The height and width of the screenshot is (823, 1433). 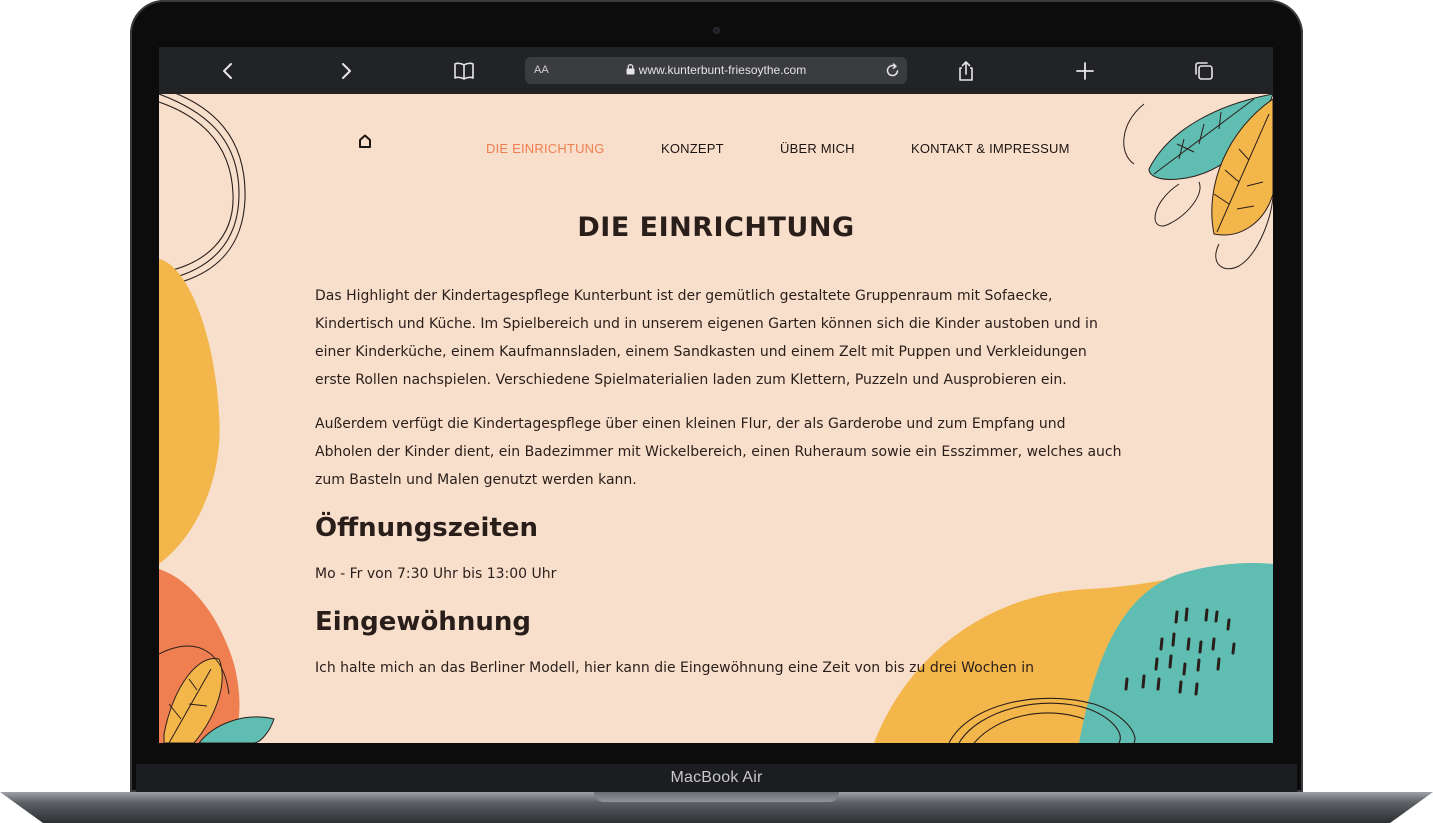 I want to click on heading-opening-hours: Öffnungszeiten, so click(x=427, y=528).